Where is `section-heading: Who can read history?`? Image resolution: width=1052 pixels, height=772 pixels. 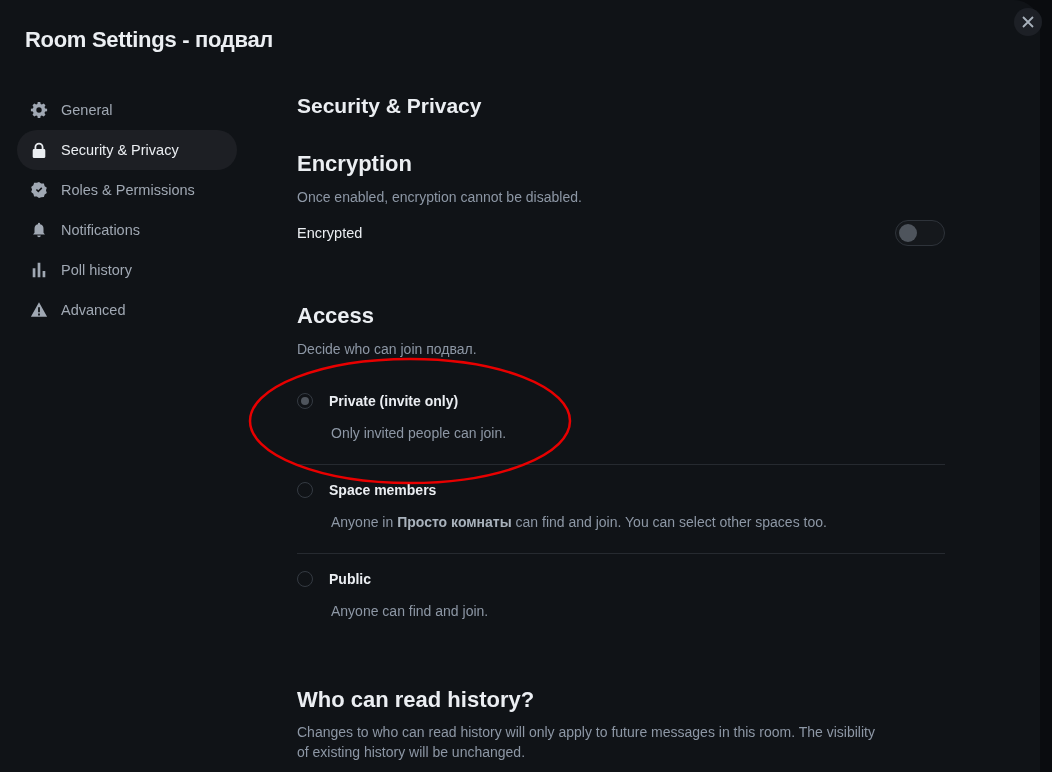 section-heading: Who can read history? is located at coordinates (416, 700).